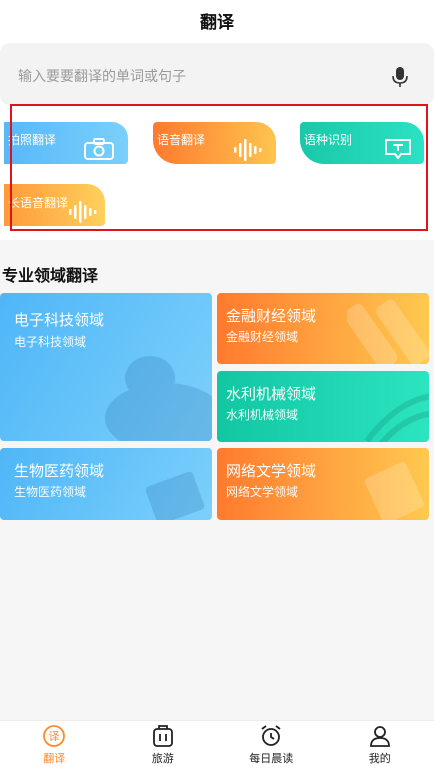  I want to click on search-bar: 输入要要翻译的单词或句子, so click(217, 74).